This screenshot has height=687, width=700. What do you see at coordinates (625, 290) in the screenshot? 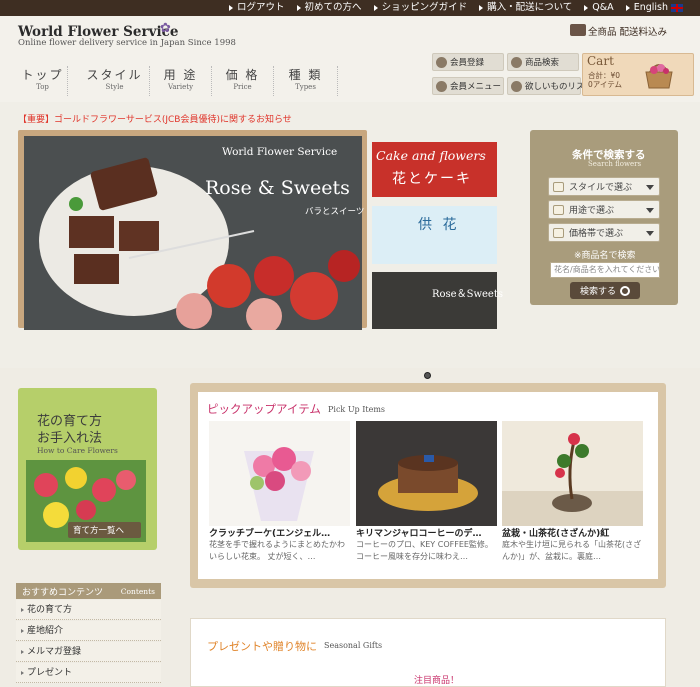
I see `magnifier-icon` at bounding box center [625, 290].